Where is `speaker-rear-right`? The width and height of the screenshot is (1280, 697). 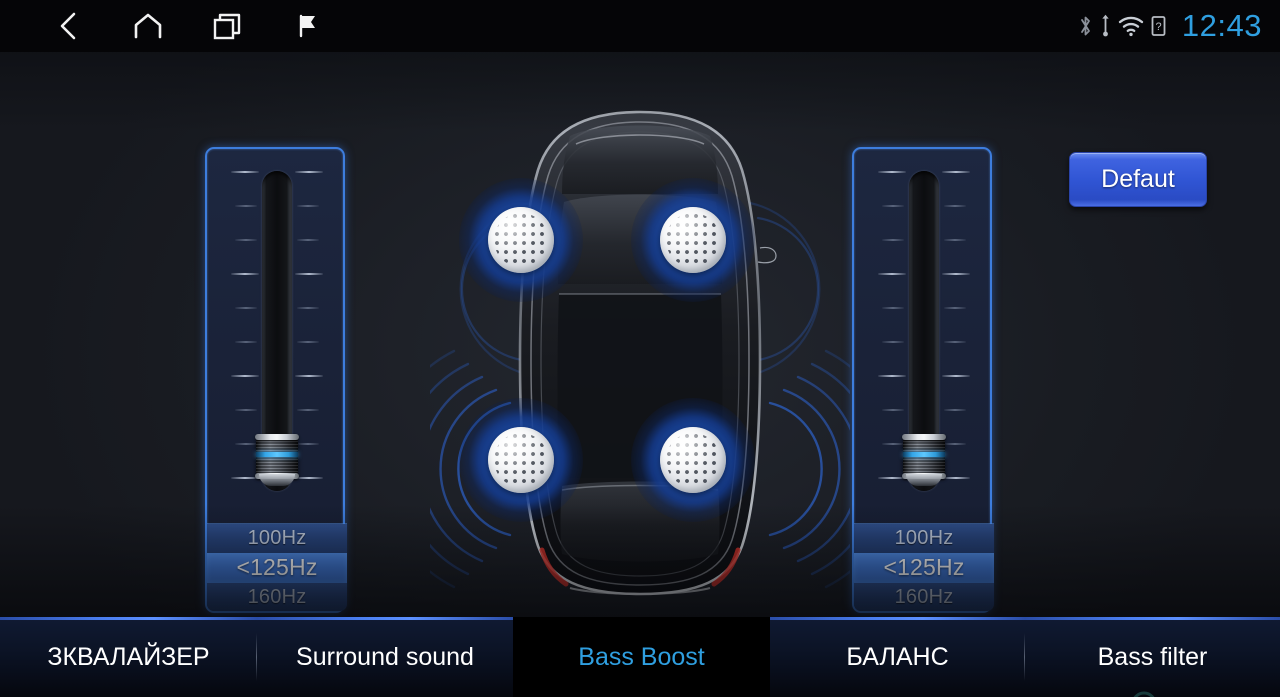
speaker-rear-right is located at coordinates (693, 460).